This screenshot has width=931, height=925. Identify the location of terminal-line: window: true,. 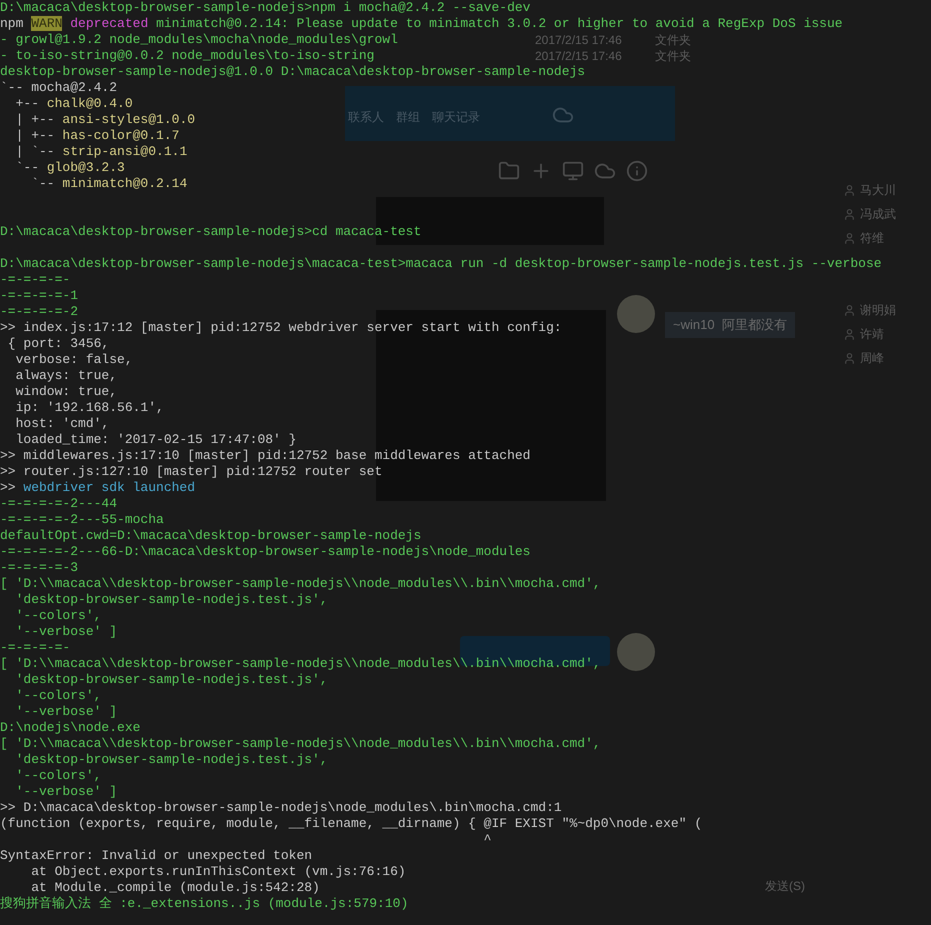
(66, 392).